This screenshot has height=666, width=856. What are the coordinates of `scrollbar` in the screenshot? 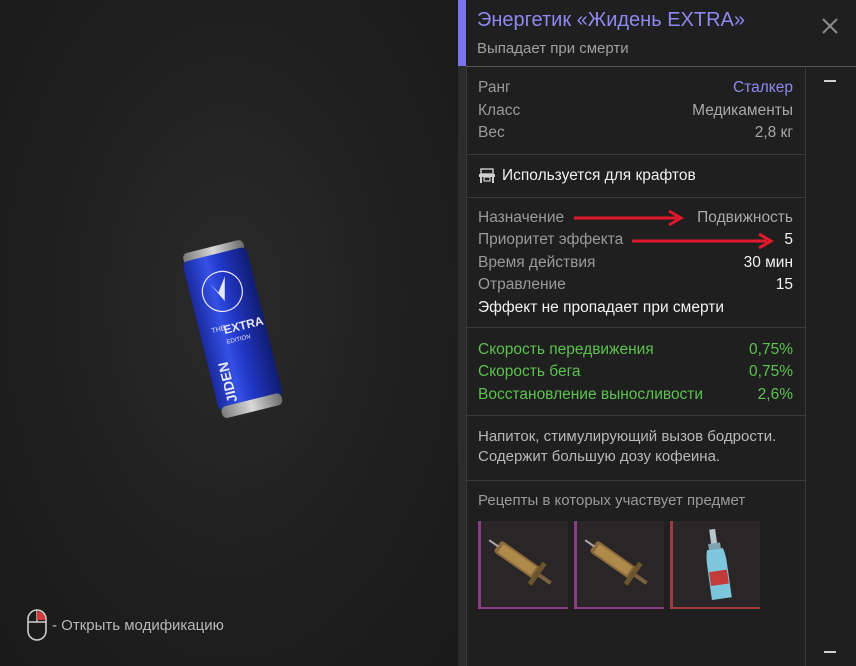 It's located at (830, 366).